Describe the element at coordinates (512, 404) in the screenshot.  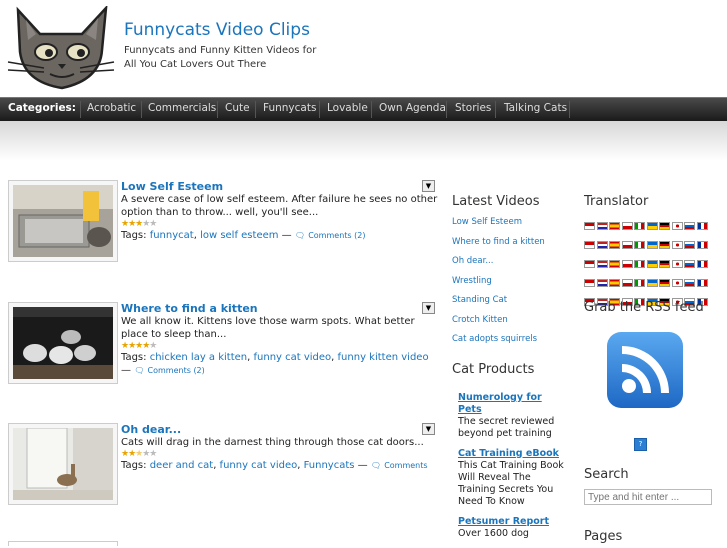
I see `product-title-link: Numerology for Pets` at that location.